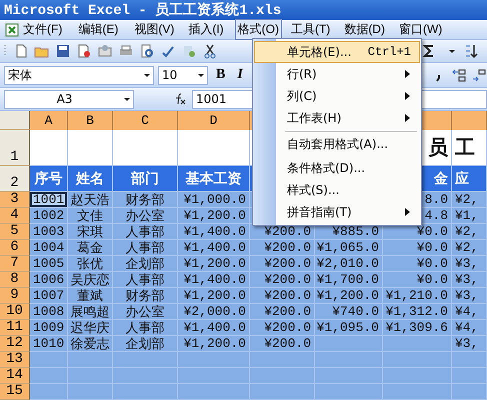 The image size is (487, 406). Describe the element at coordinates (15, 264) in the screenshot. I see `row-header: 7` at that location.